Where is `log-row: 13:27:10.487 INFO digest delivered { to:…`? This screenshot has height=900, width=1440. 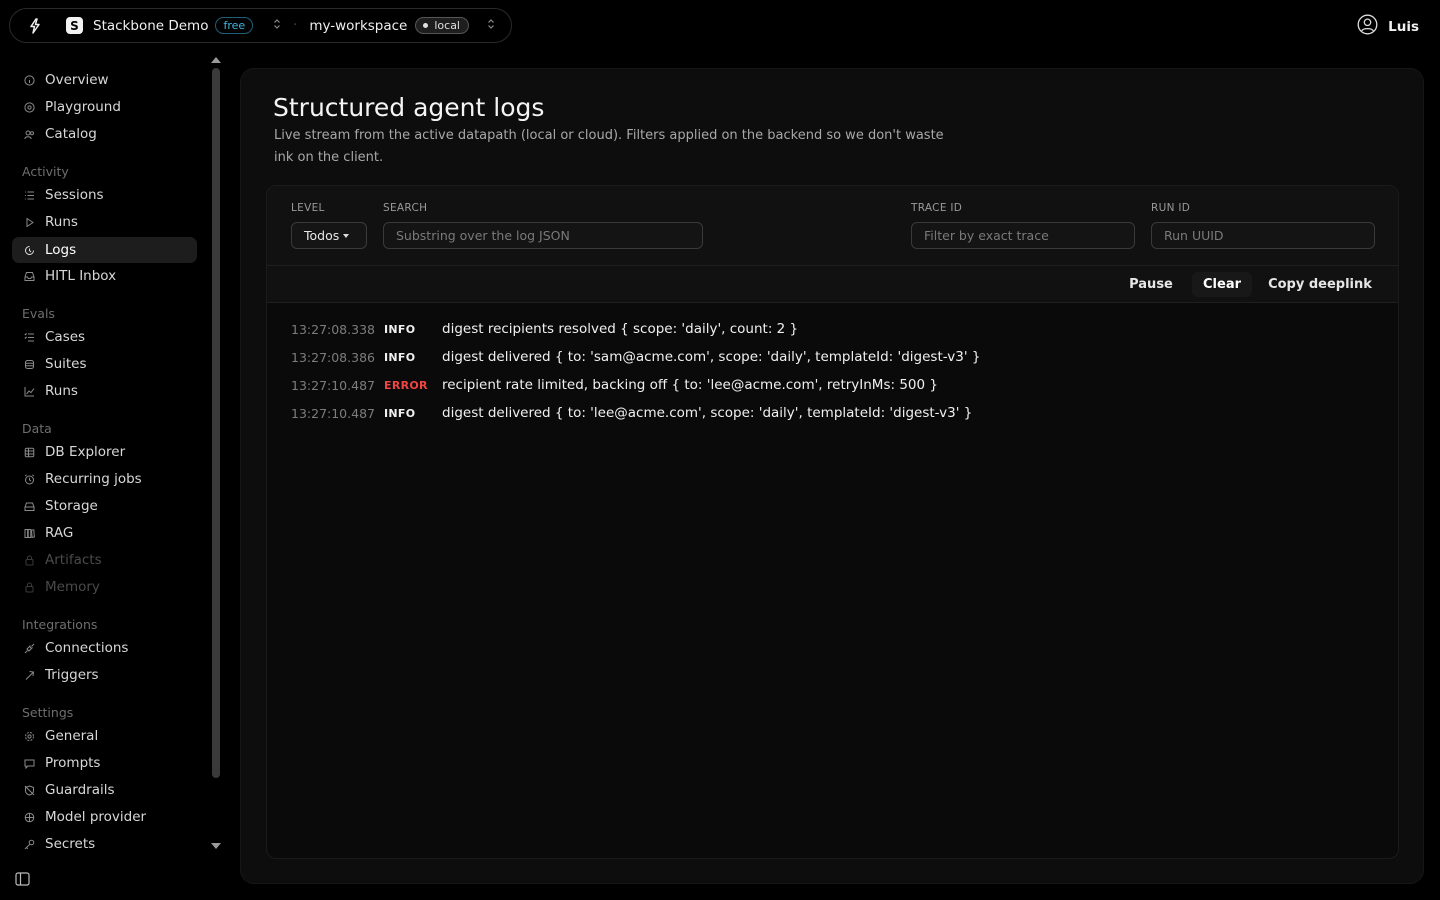 log-row: 13:27:10.487 INFO digest delivered { to:… is located at coordinates (832, 413).